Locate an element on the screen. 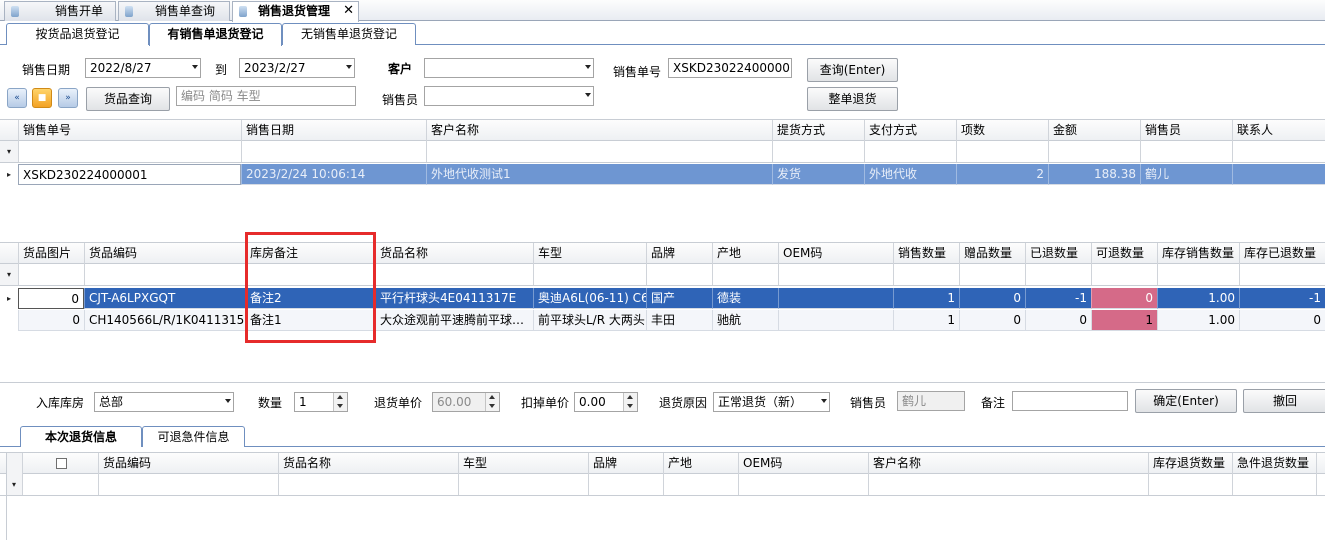 The image size is (1325, 540). deduct-stepper: 0.00 is located at coordinates (606, 402).